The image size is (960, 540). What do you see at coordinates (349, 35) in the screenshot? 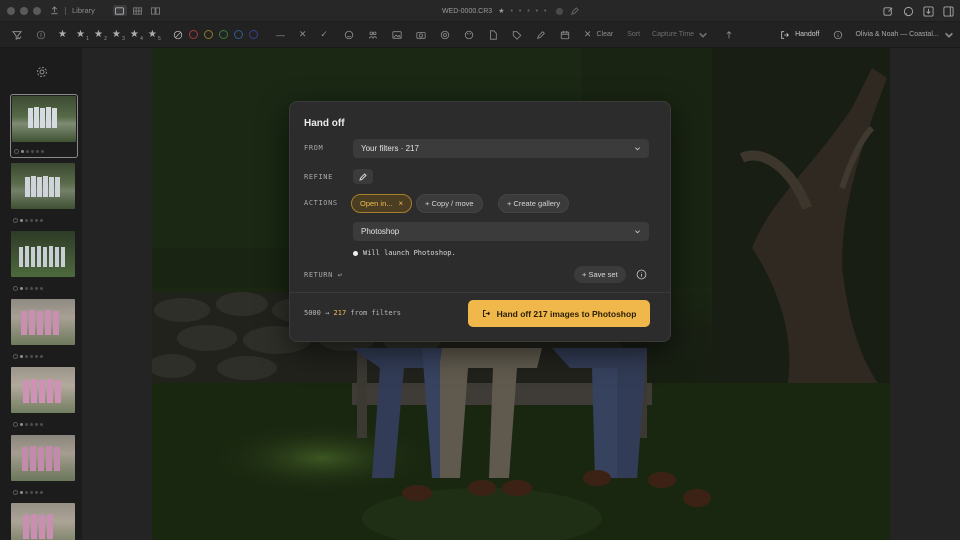
I see `face-icon` at bounding box center [349, 35].